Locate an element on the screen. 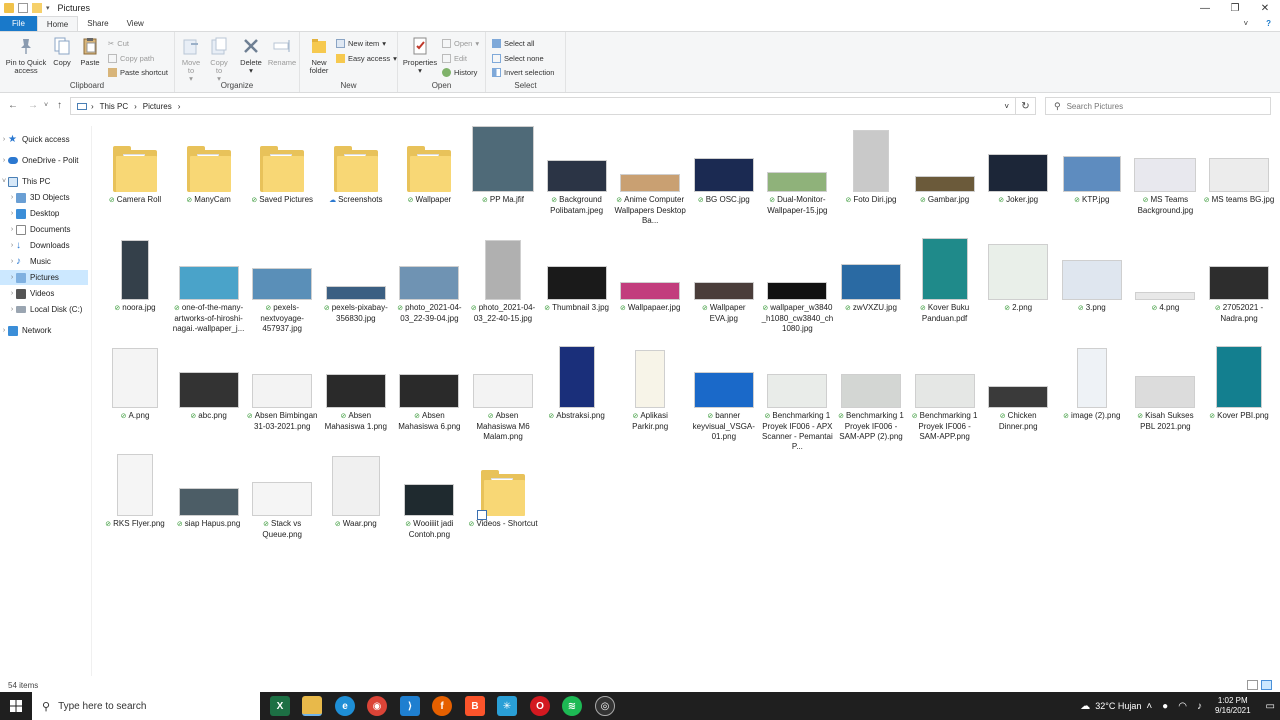  nav-item-onedrive: › OneDrive - Polit is located at coordinates (44, 160).